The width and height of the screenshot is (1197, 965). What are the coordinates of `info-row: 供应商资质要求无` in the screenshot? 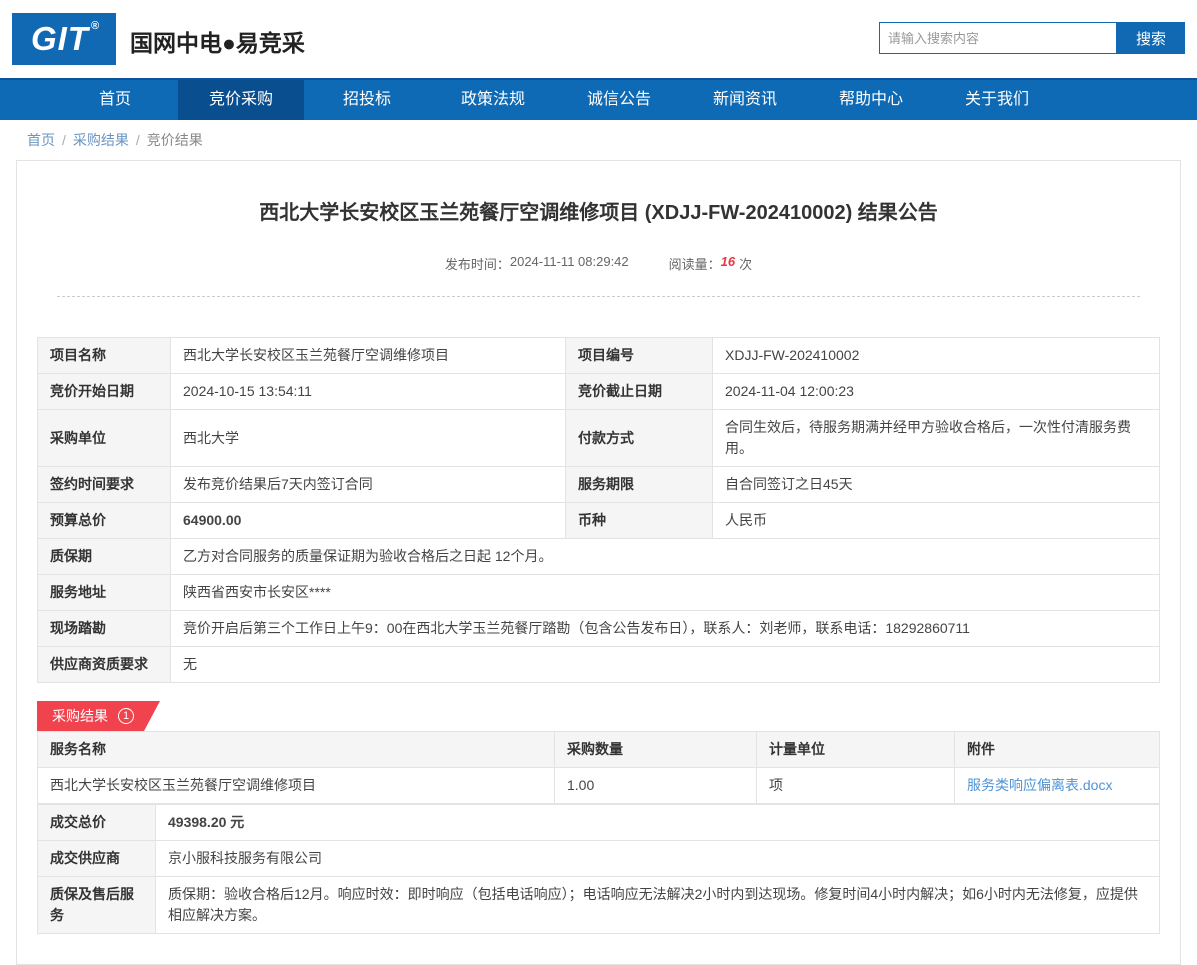 It's located at (598, 664).